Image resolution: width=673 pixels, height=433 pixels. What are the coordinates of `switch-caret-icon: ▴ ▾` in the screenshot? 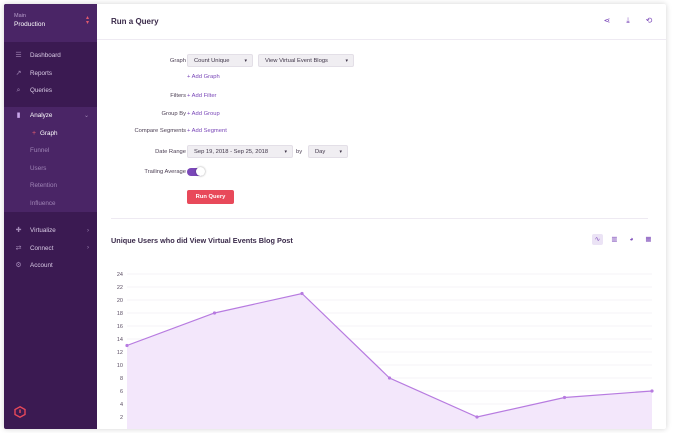 It's located at (87, 20).